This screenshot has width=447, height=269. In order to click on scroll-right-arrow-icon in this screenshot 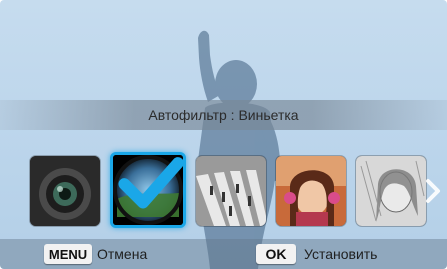, I will do `click(433, 191)`.